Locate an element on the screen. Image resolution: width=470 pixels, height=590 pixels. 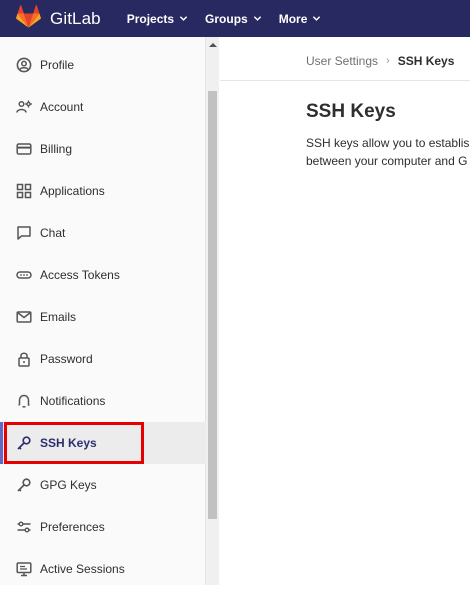
nav-more-dropdown: More is located at coordinates (300, 18).